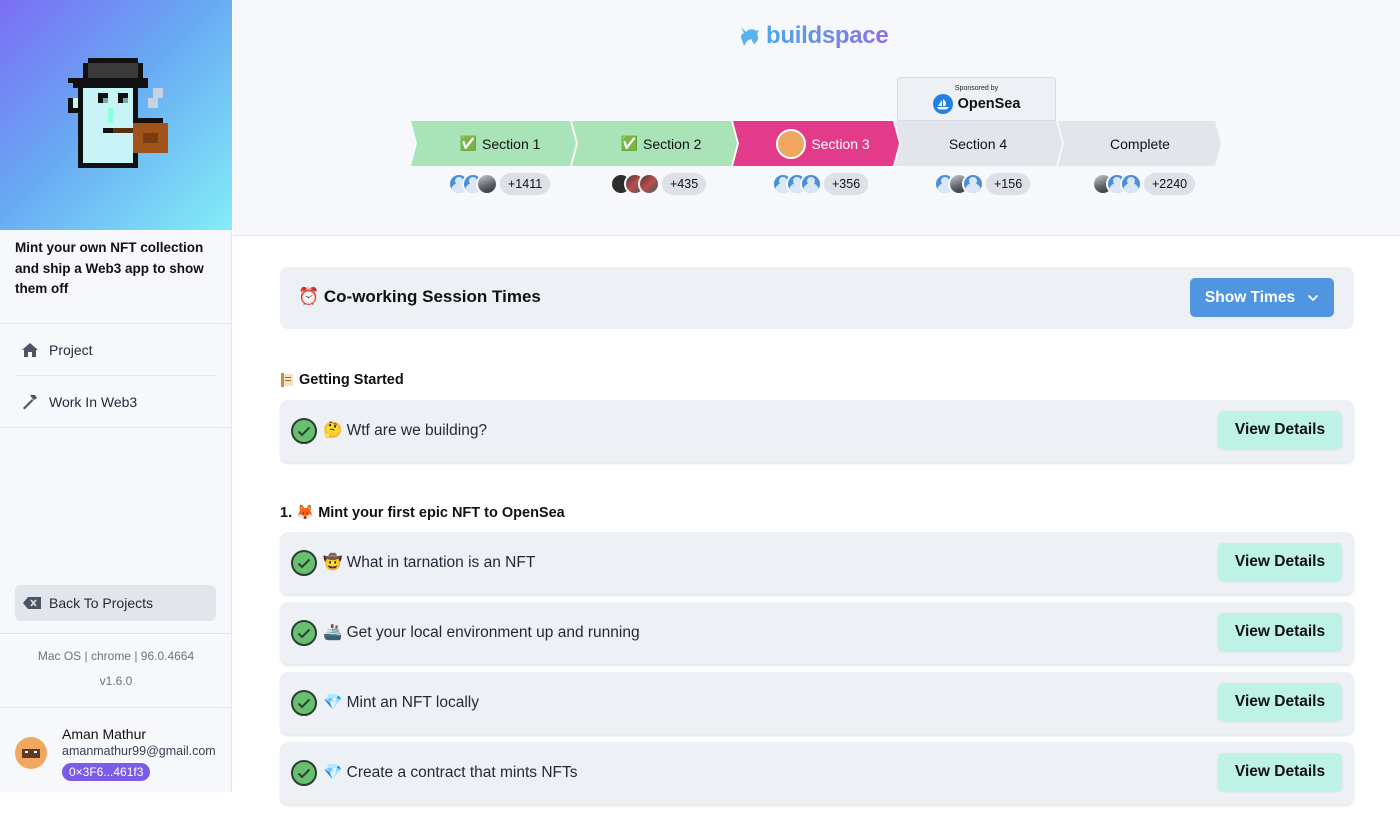 The width and height of the screenshot is (1400, 817). Describe the element at coordinates (1170, 184) in the screenshot. I see `participant-count: +2240` at that location.